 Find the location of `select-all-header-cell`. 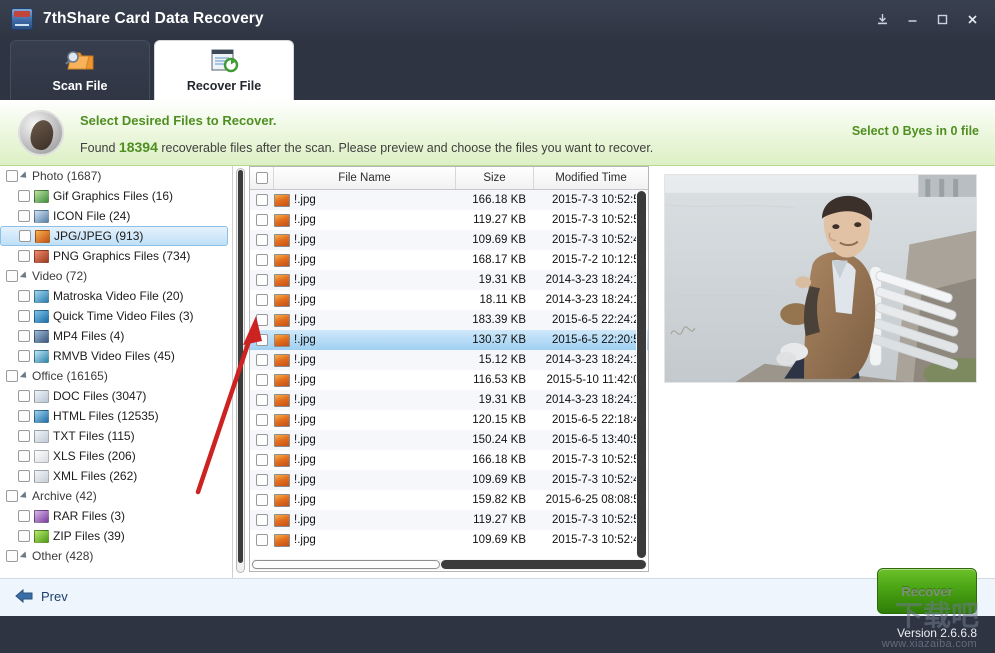

select-all-header-cell is located at coordinates (262, 178).